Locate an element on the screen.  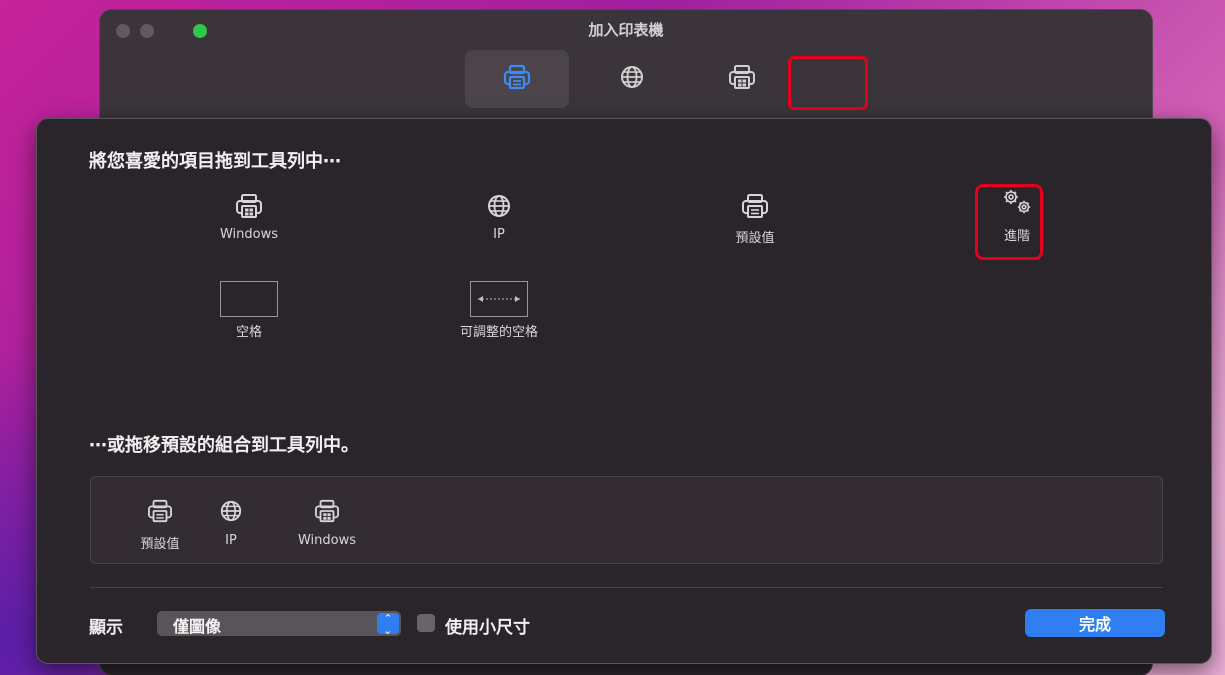
palette-item-label: 空格 is located at coordinates (248, 332).